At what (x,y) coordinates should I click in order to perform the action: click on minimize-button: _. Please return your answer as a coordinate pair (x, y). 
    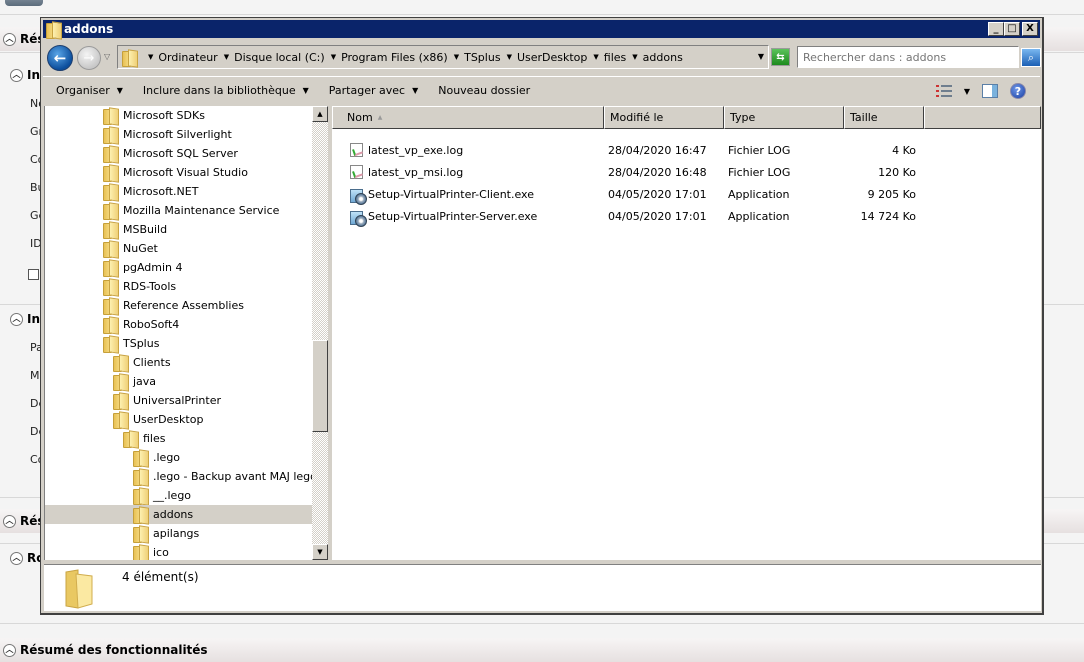
    Looking at the image, I should click on (996, 29).